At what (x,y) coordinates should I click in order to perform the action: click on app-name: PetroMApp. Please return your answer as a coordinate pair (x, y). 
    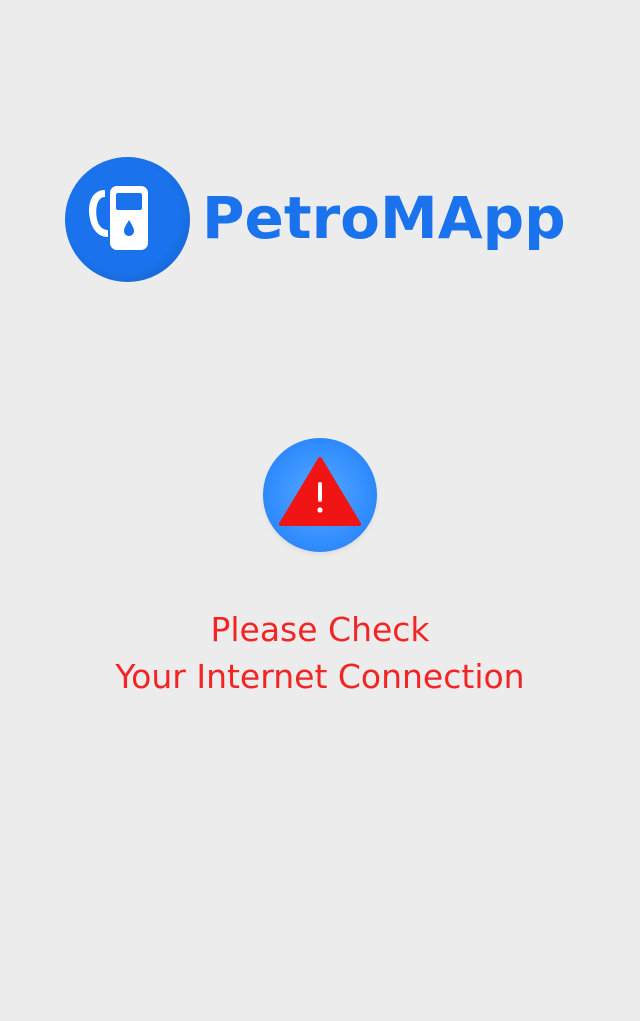
    Looking at the image, I should click on (384, 218).